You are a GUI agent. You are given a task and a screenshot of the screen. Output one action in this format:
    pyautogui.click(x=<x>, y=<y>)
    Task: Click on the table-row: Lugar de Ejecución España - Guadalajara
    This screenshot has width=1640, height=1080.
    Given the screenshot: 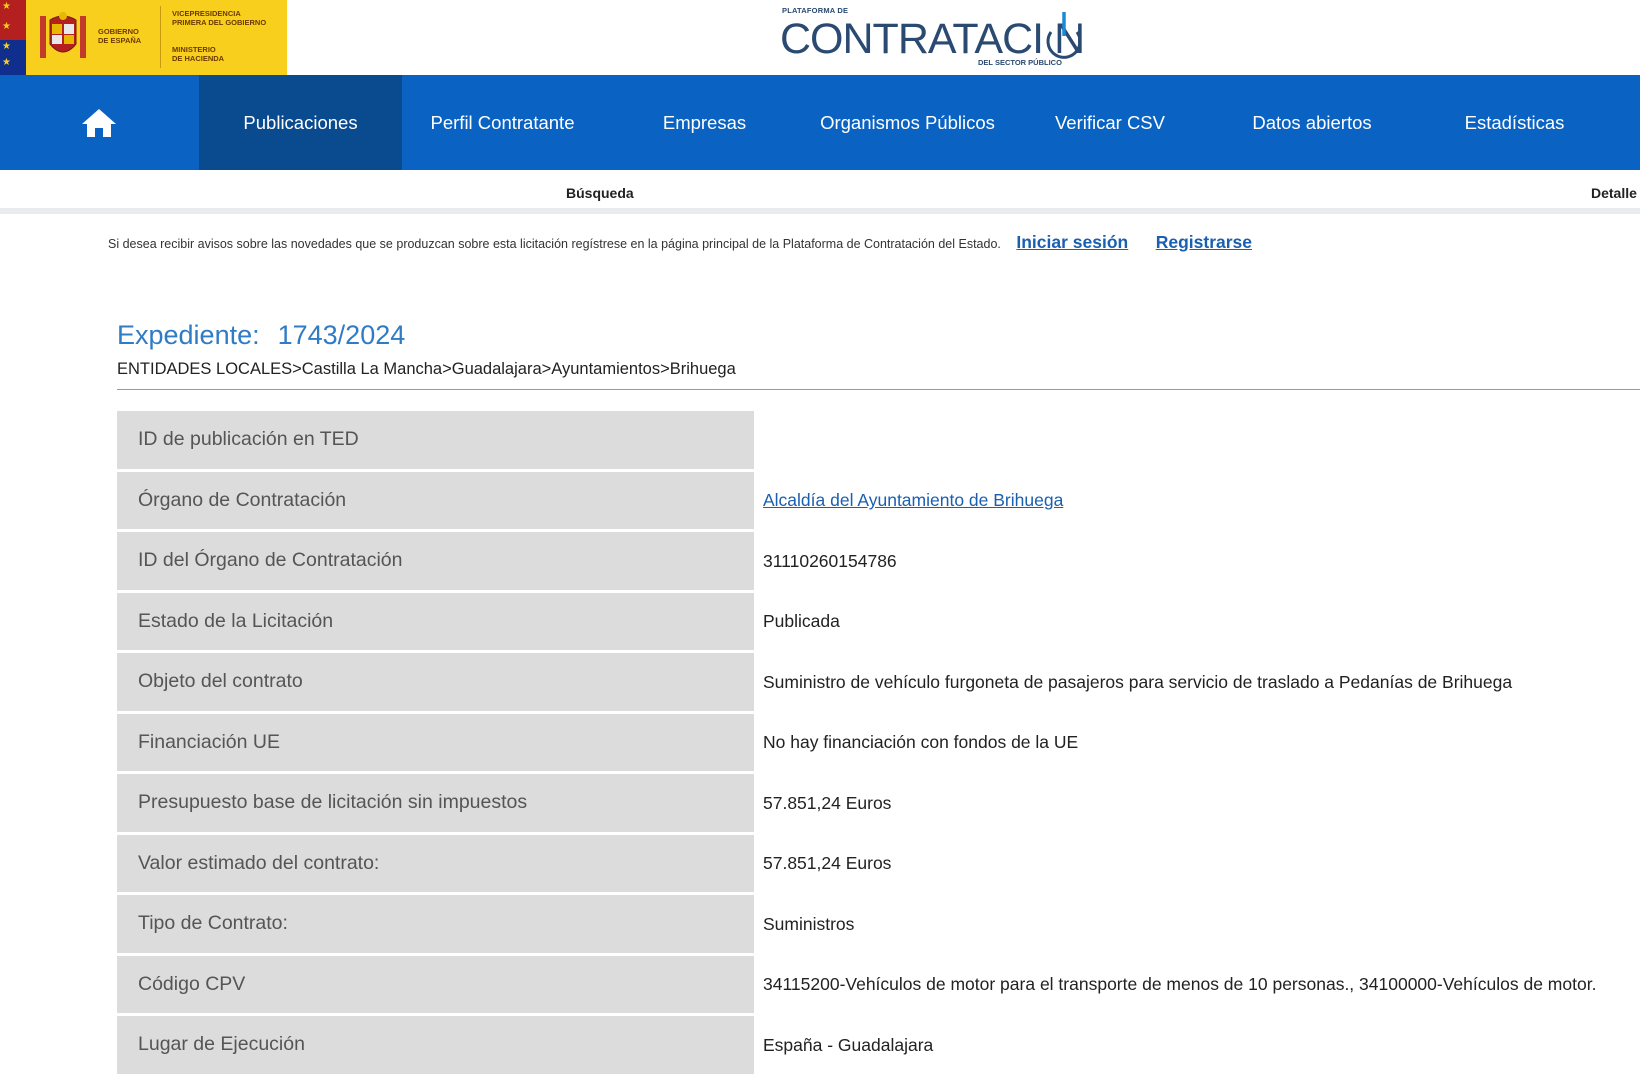 What is the action you would take?
    pyautogui.click(x=878, y=1046)
    